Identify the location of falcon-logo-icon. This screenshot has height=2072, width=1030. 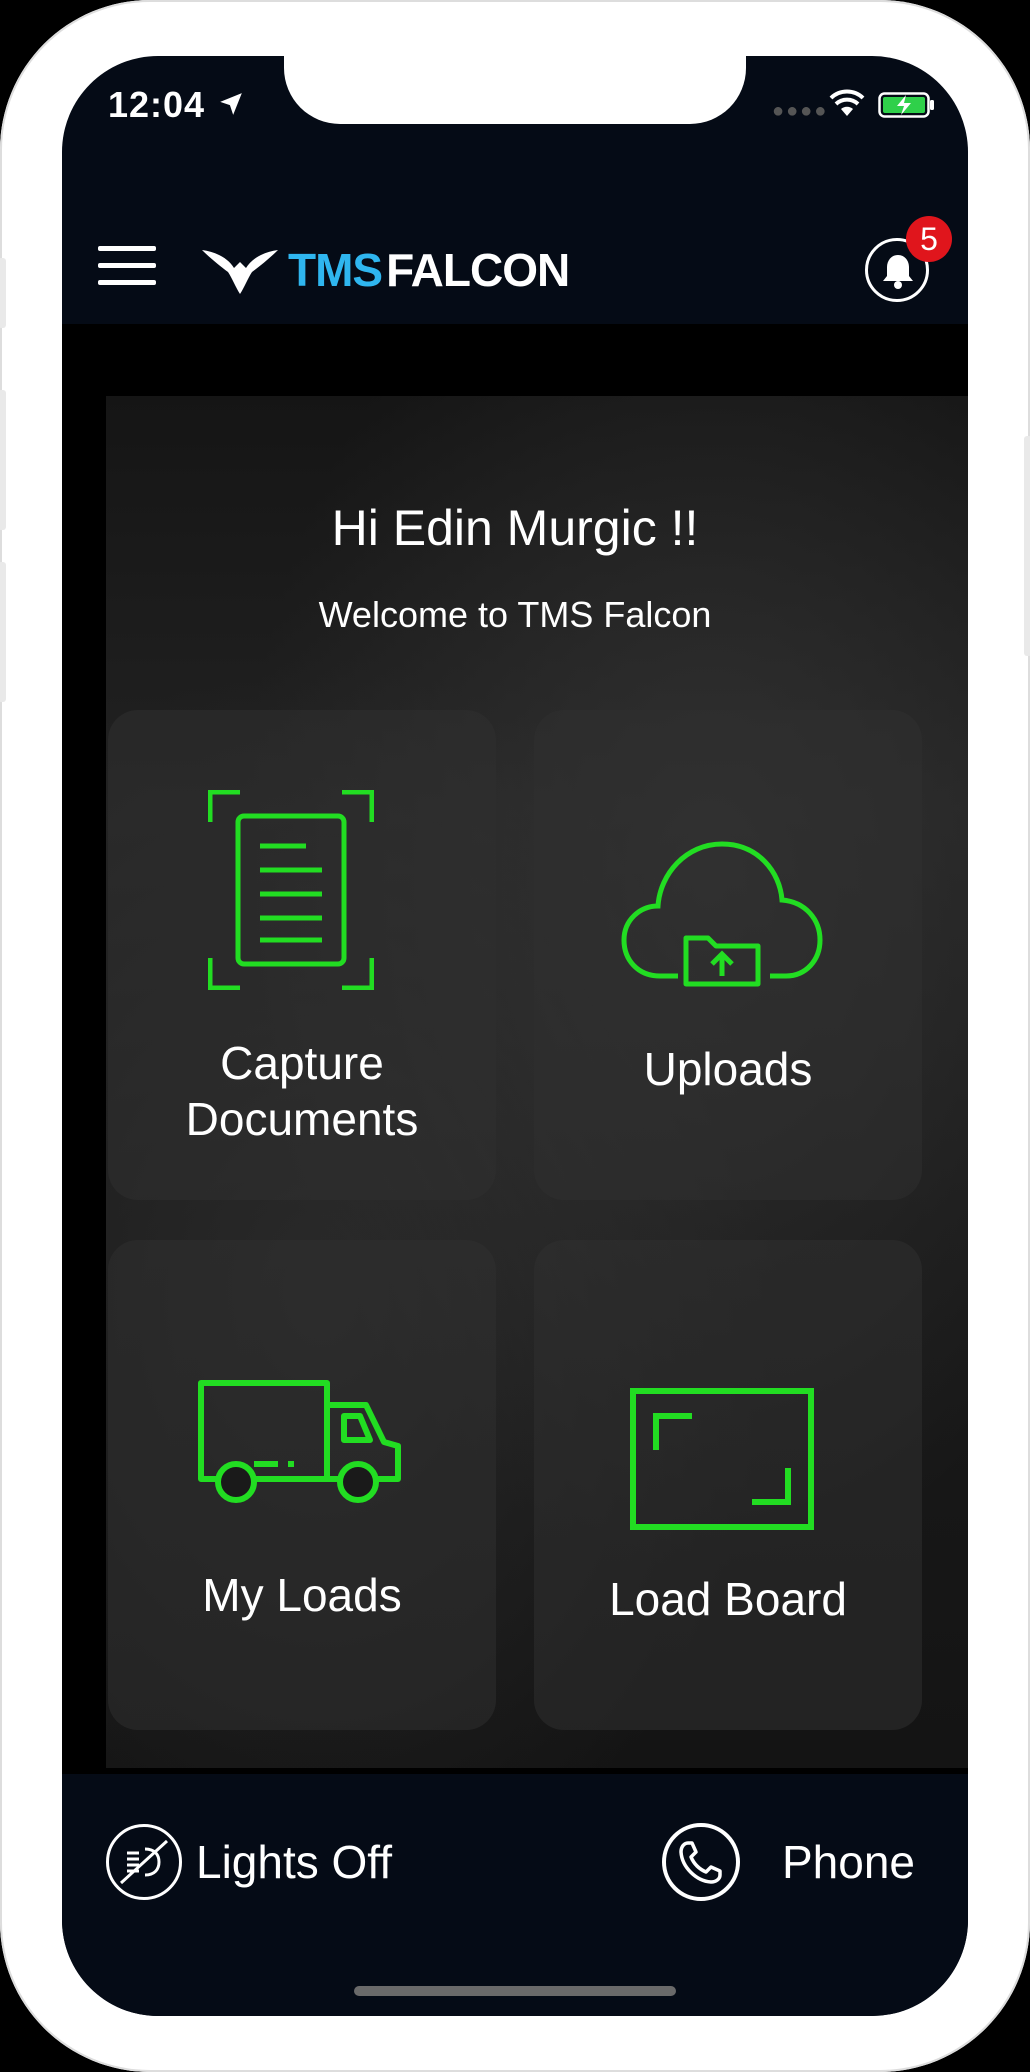
(240, 272).